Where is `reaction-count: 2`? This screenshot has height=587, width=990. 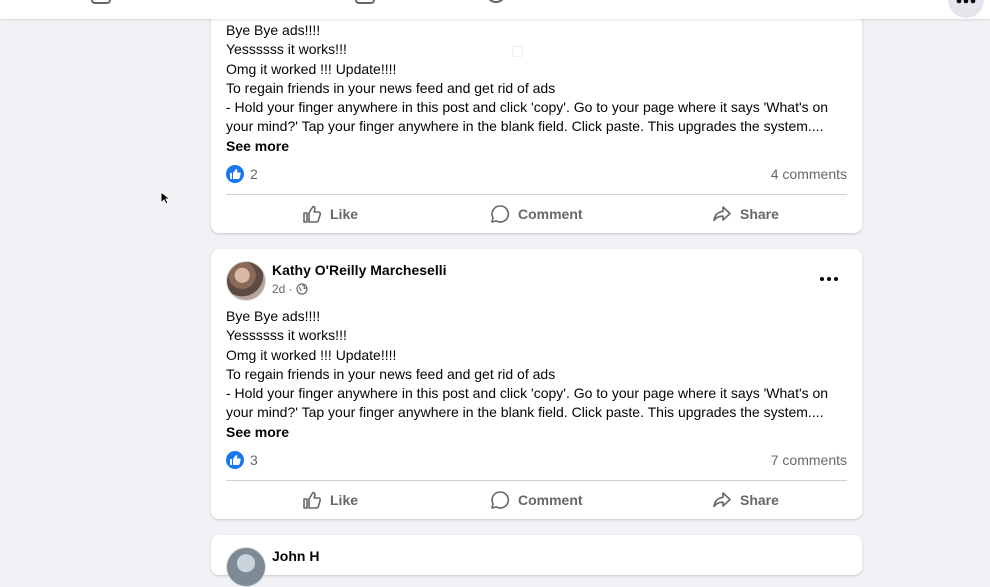
reaction-count: 2 is located at coordinates (254, 174).